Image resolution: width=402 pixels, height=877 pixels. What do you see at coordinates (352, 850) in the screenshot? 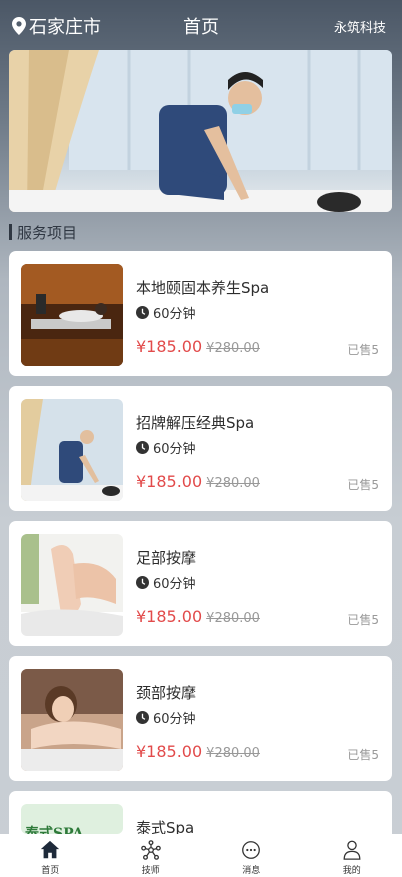
I see `user-icon` at bounding box center [352, 850].